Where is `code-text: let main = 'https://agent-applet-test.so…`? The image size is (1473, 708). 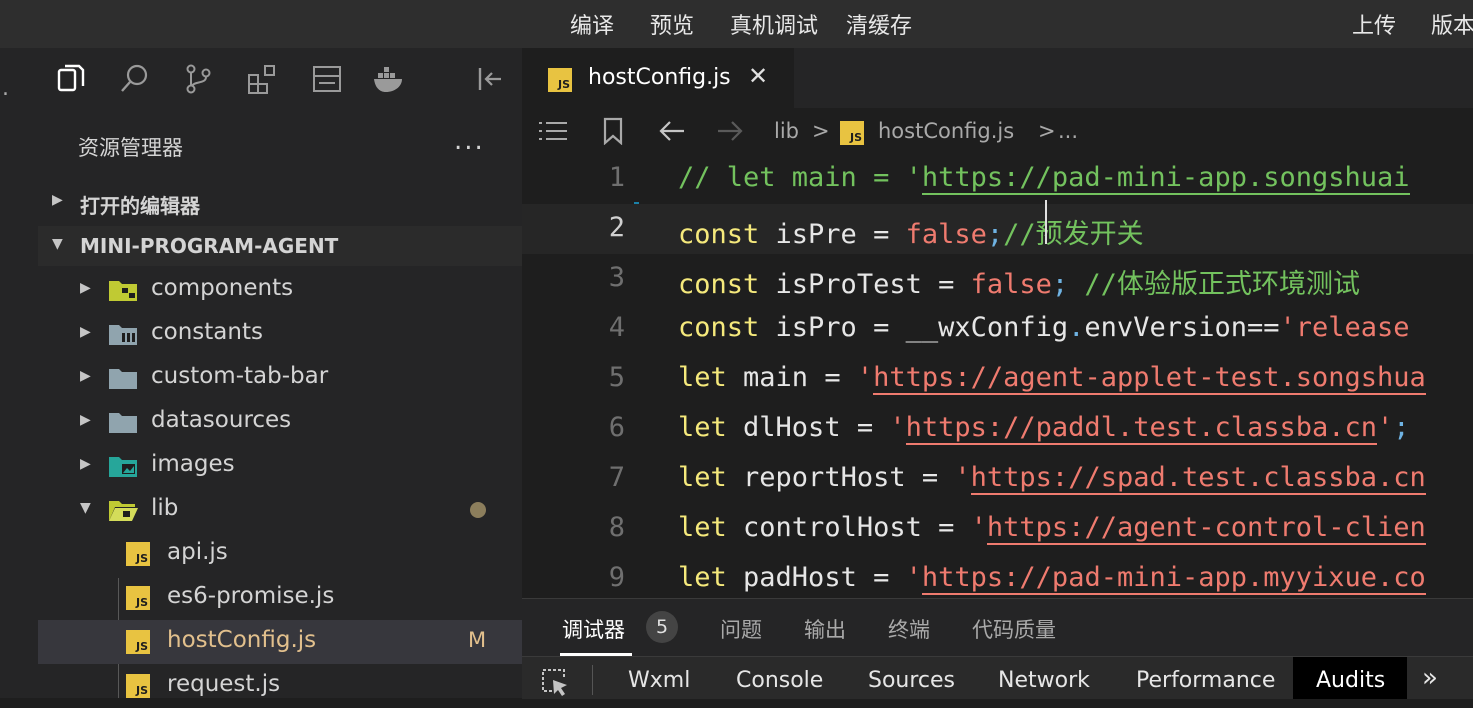
code-text: let main = 'https://agent-applet-test.so… is located at coordinates (1052, 378).